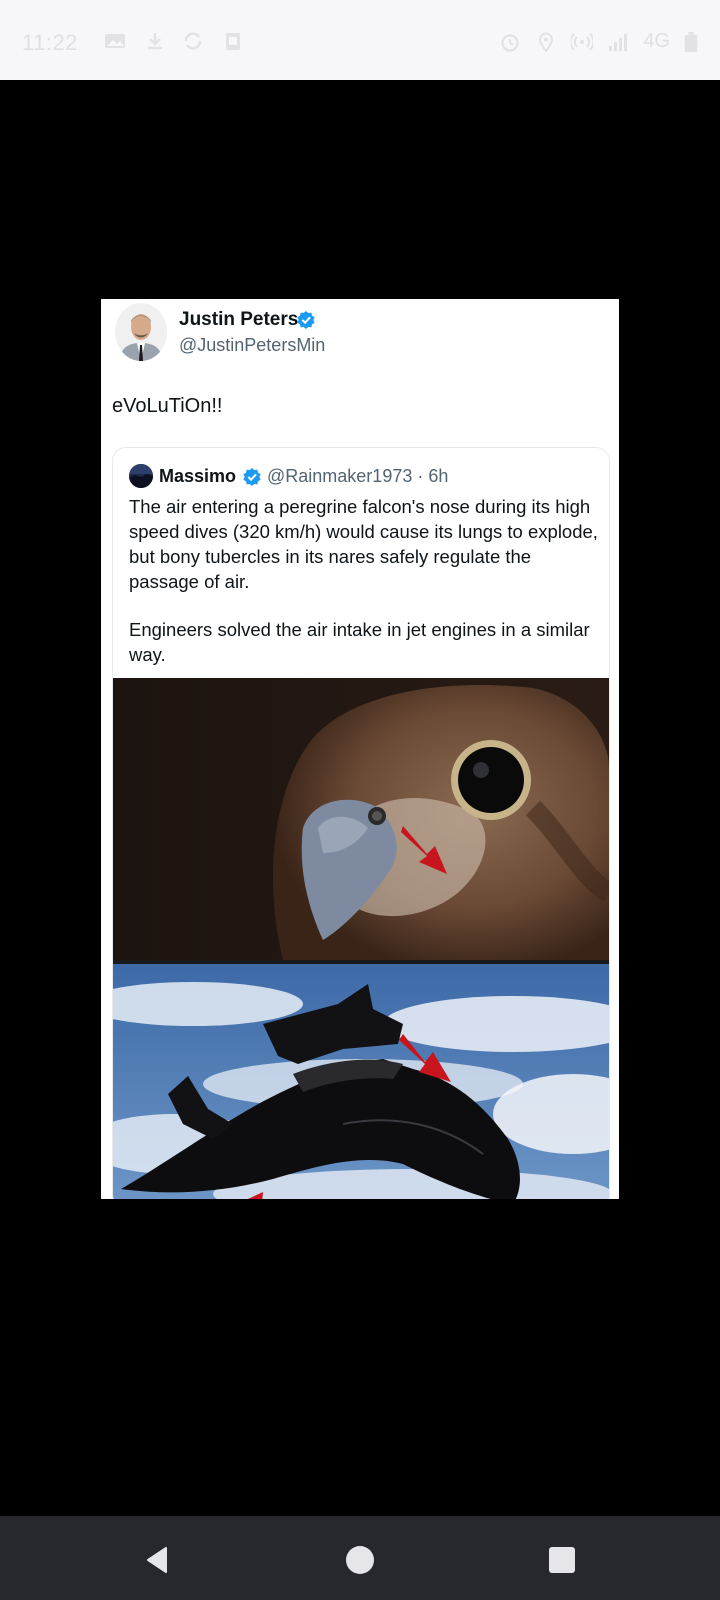  Describe the element at coordinates (238, 320) in the screenshot. I see `author-name: Justin Peters` at that location.